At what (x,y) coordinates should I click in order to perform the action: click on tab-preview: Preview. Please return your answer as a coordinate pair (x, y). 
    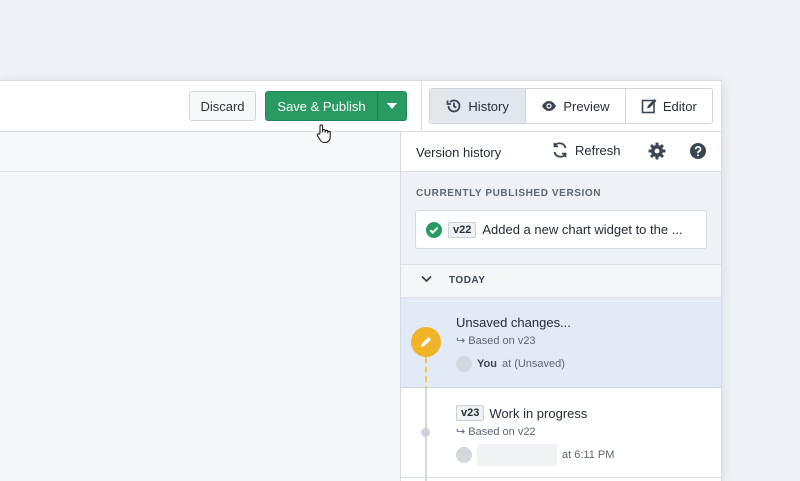
    Looking at the image, I should click on (575, 106).